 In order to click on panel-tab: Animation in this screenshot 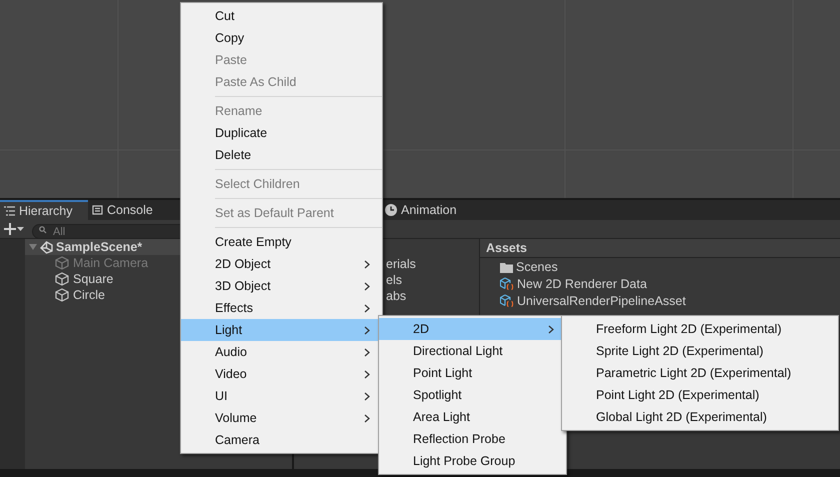, I will do `click(421, 210)`.